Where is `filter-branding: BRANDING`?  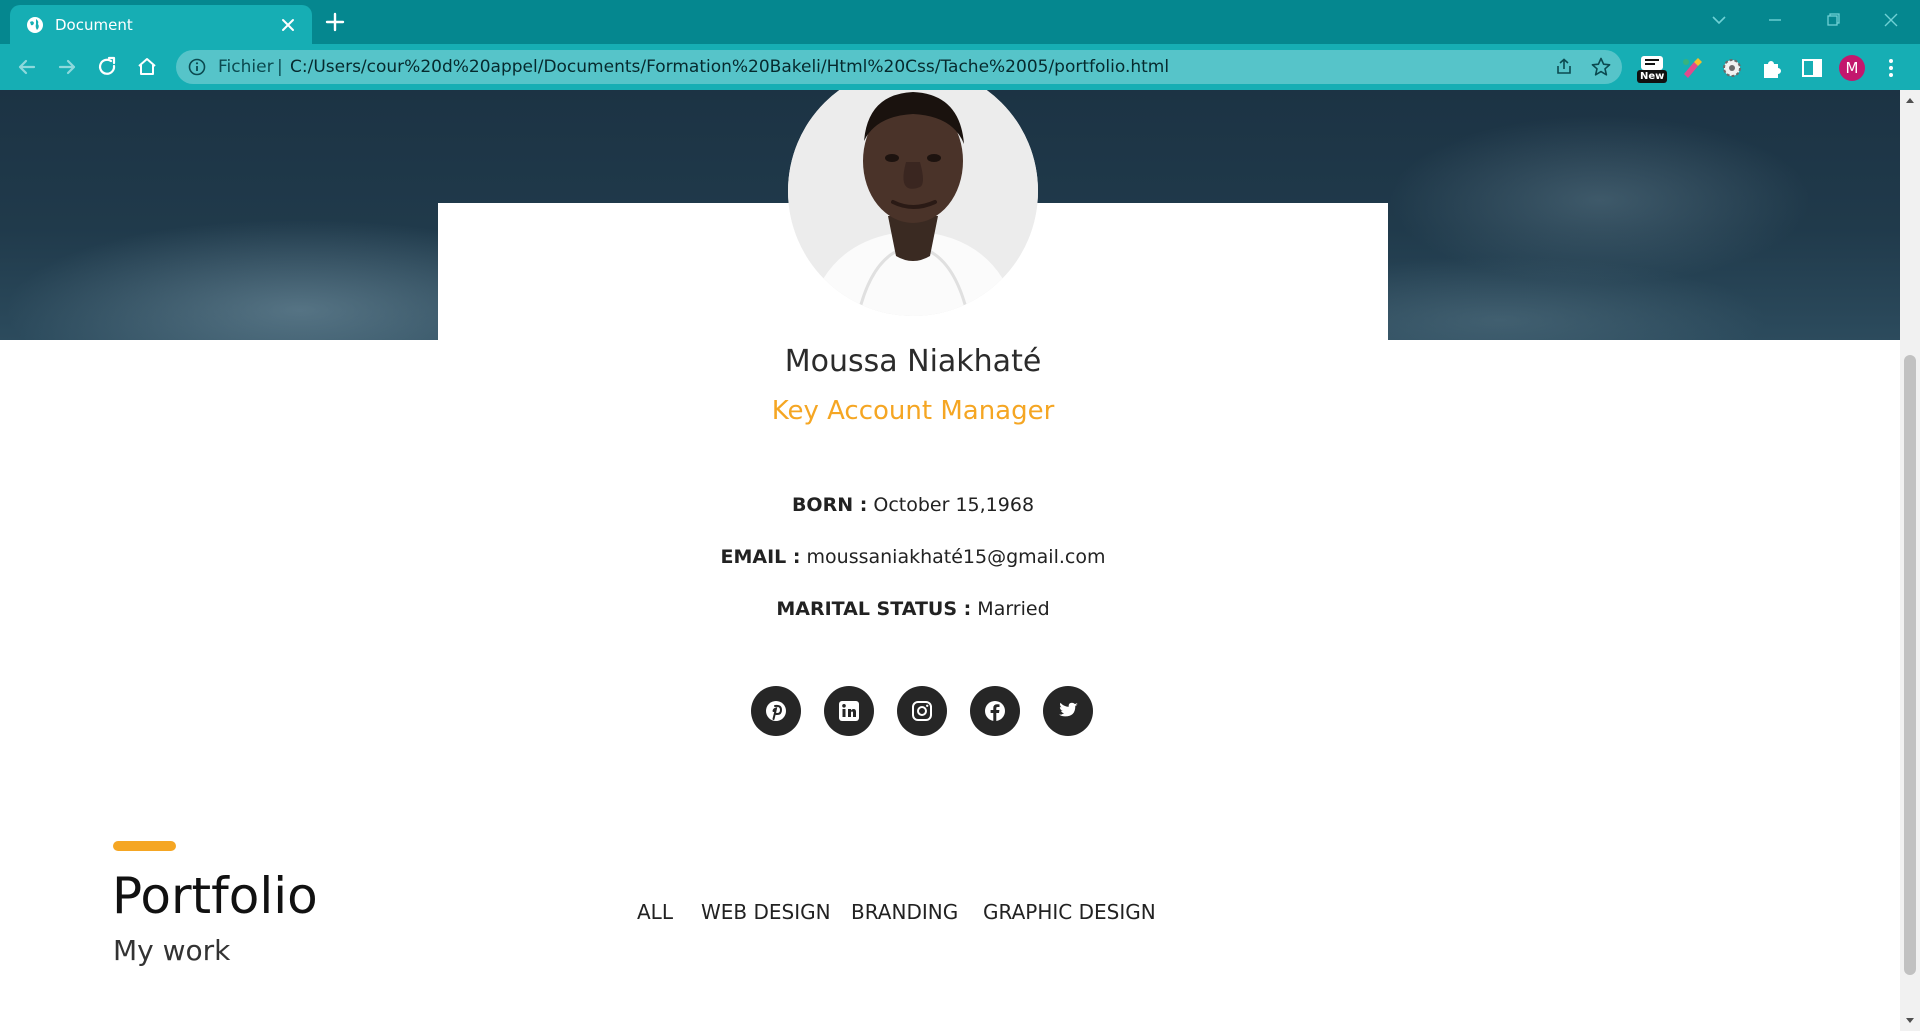 filter-branding: BRANDING is located at coordinates (904, 912).